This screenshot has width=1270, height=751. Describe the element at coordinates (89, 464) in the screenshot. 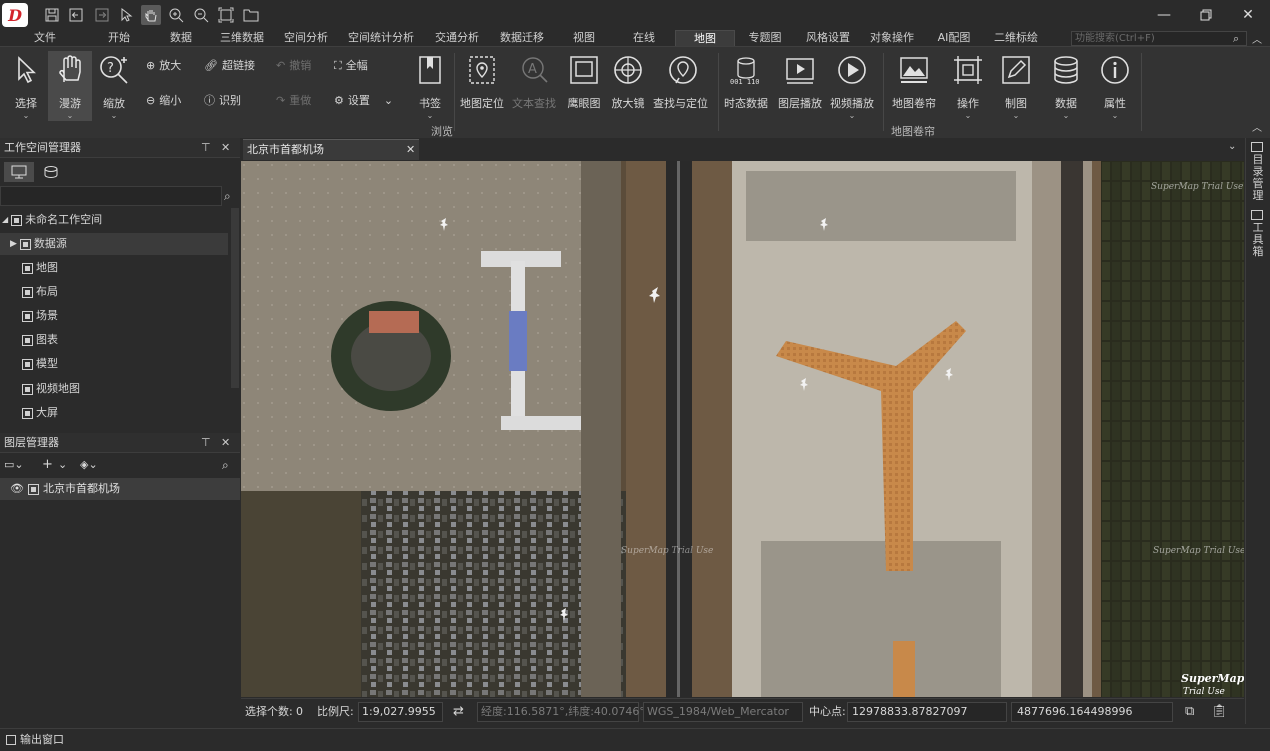

I see `layer-stack-icon: ◈⌄` at that location.